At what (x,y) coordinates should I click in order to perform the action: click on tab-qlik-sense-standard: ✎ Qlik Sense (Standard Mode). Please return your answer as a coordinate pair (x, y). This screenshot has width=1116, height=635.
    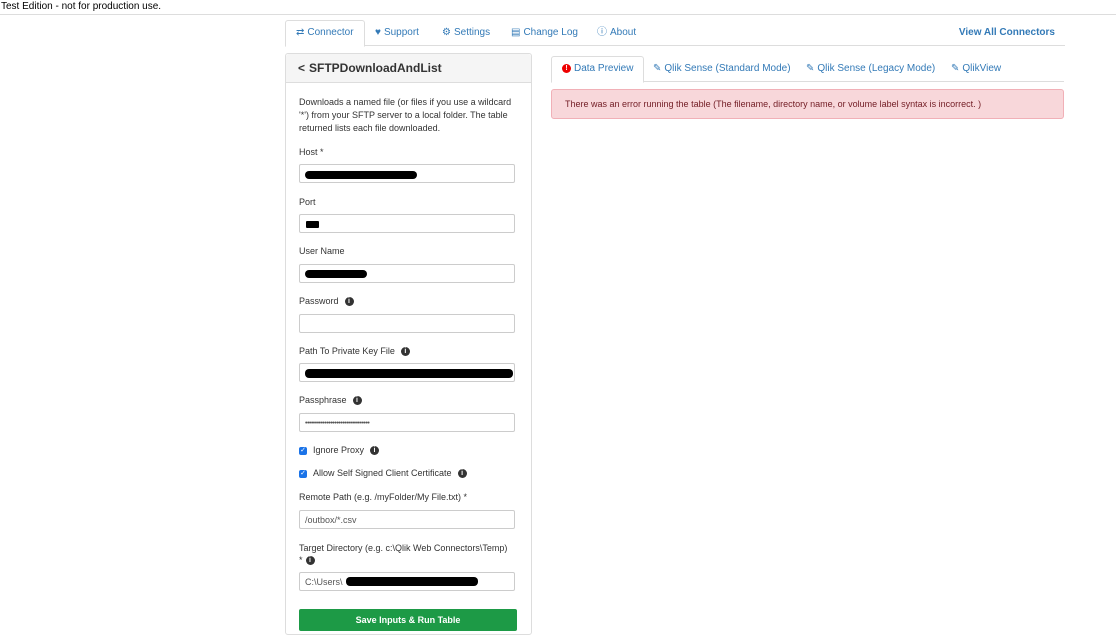
    Looking at the image, I should click on (722, 68).